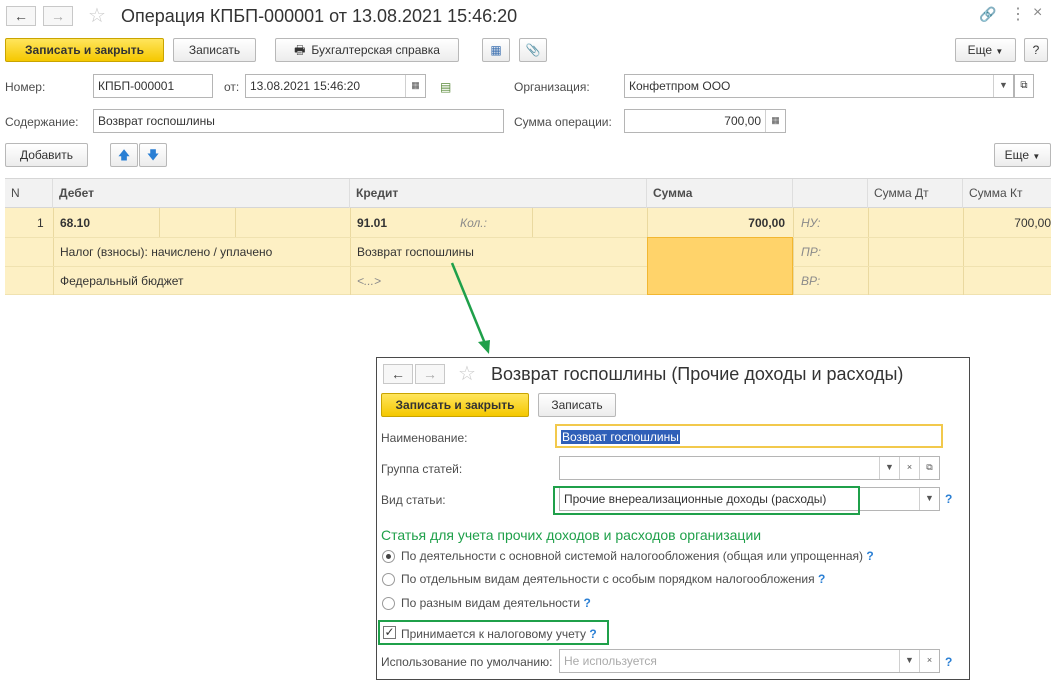  Describe the element at coordinates (298, 121) in the screenshot. I see `content-field: Возврат госпошлины` at that location.